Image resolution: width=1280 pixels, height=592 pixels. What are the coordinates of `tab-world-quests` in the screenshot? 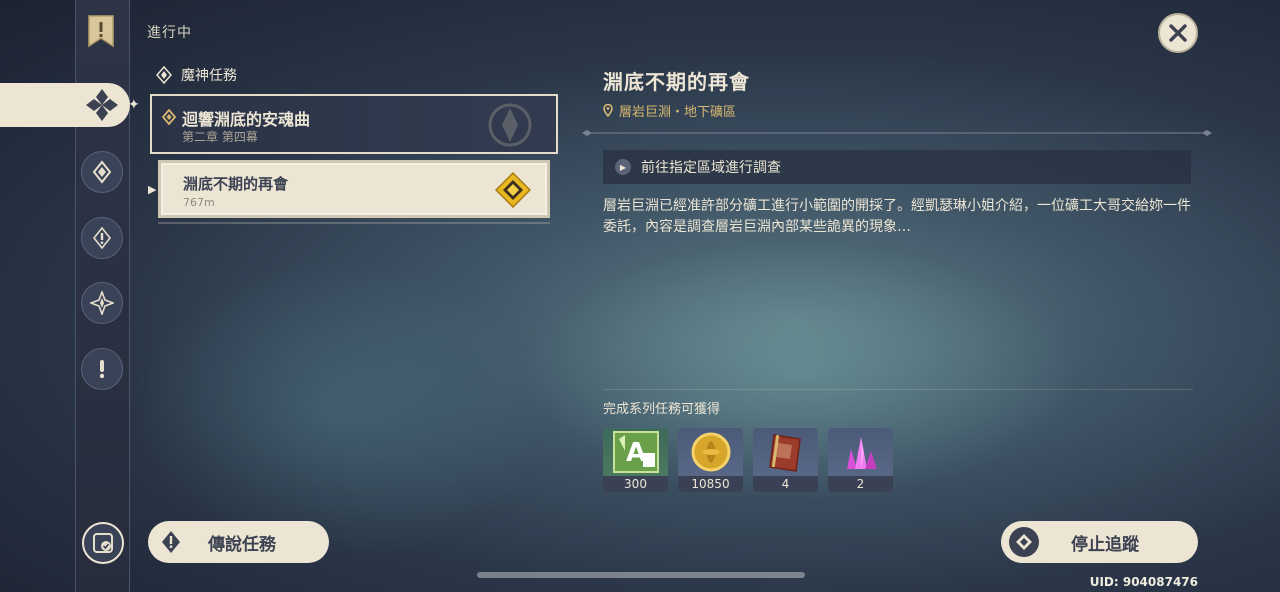 It's located at (102, 238).